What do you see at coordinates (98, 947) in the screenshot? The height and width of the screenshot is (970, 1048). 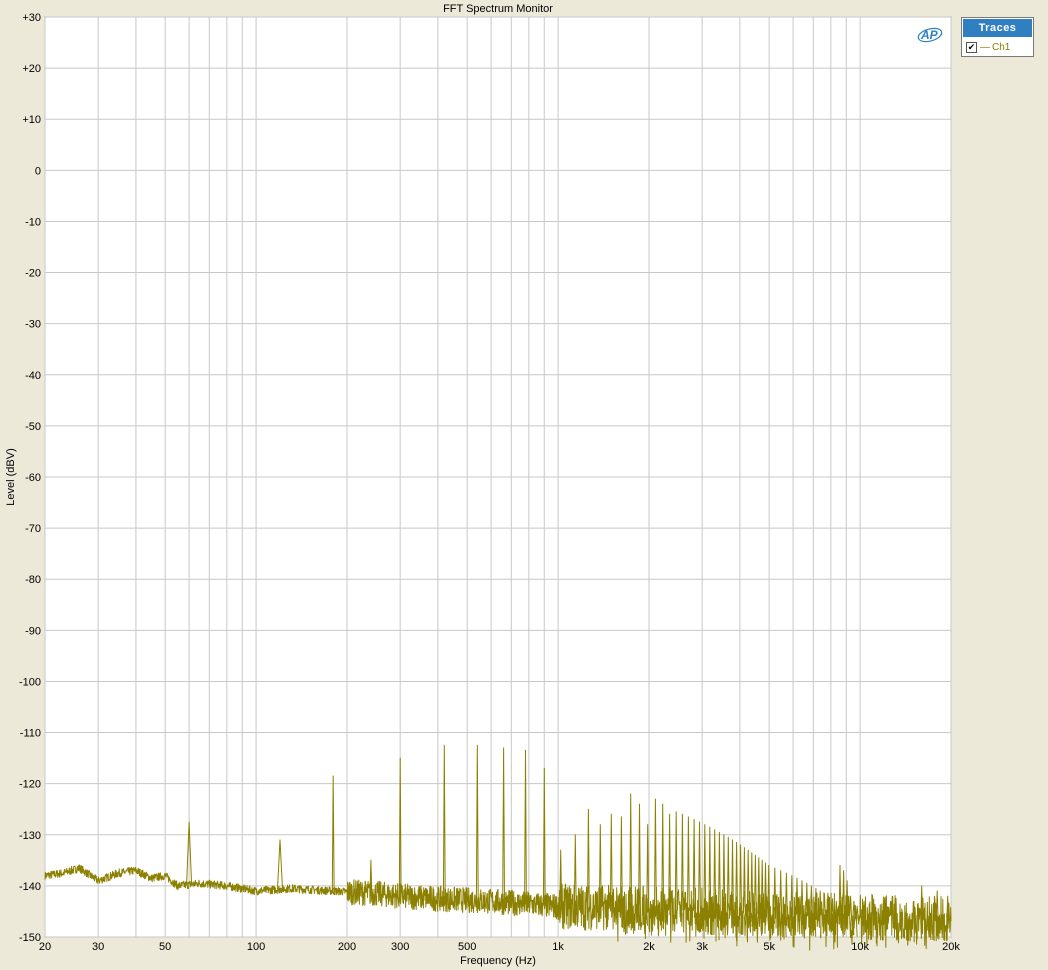 I see `x-tick-label: 30` at bounding box center [98, 947].